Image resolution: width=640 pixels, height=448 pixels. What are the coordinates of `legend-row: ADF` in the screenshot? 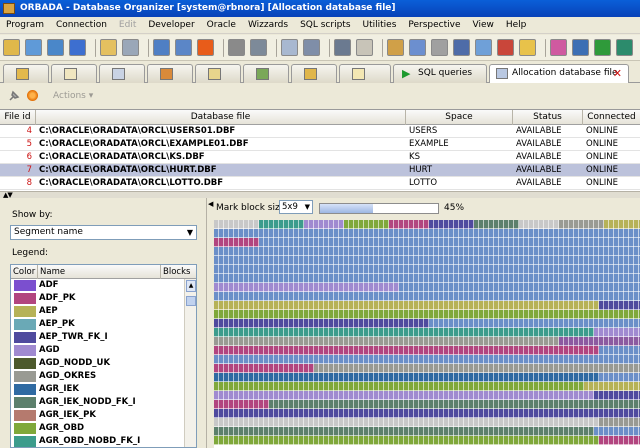 It's located at (98, 285).